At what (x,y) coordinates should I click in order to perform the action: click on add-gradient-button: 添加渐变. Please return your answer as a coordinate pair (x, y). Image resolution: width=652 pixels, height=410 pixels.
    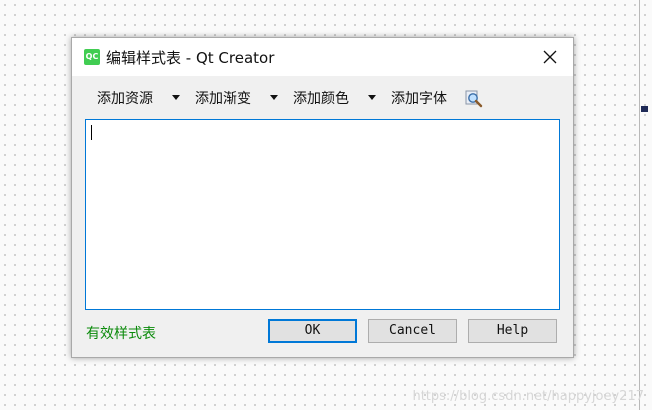
    Looking at the image, I should click on (223, 98).